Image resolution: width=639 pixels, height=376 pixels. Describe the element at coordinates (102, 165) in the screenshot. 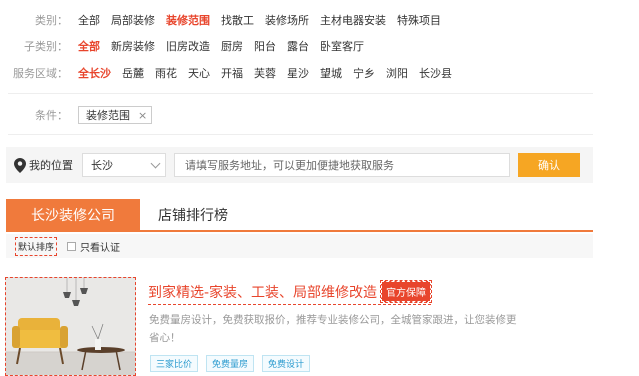

I see `city-select-value: 长沙` at that location.